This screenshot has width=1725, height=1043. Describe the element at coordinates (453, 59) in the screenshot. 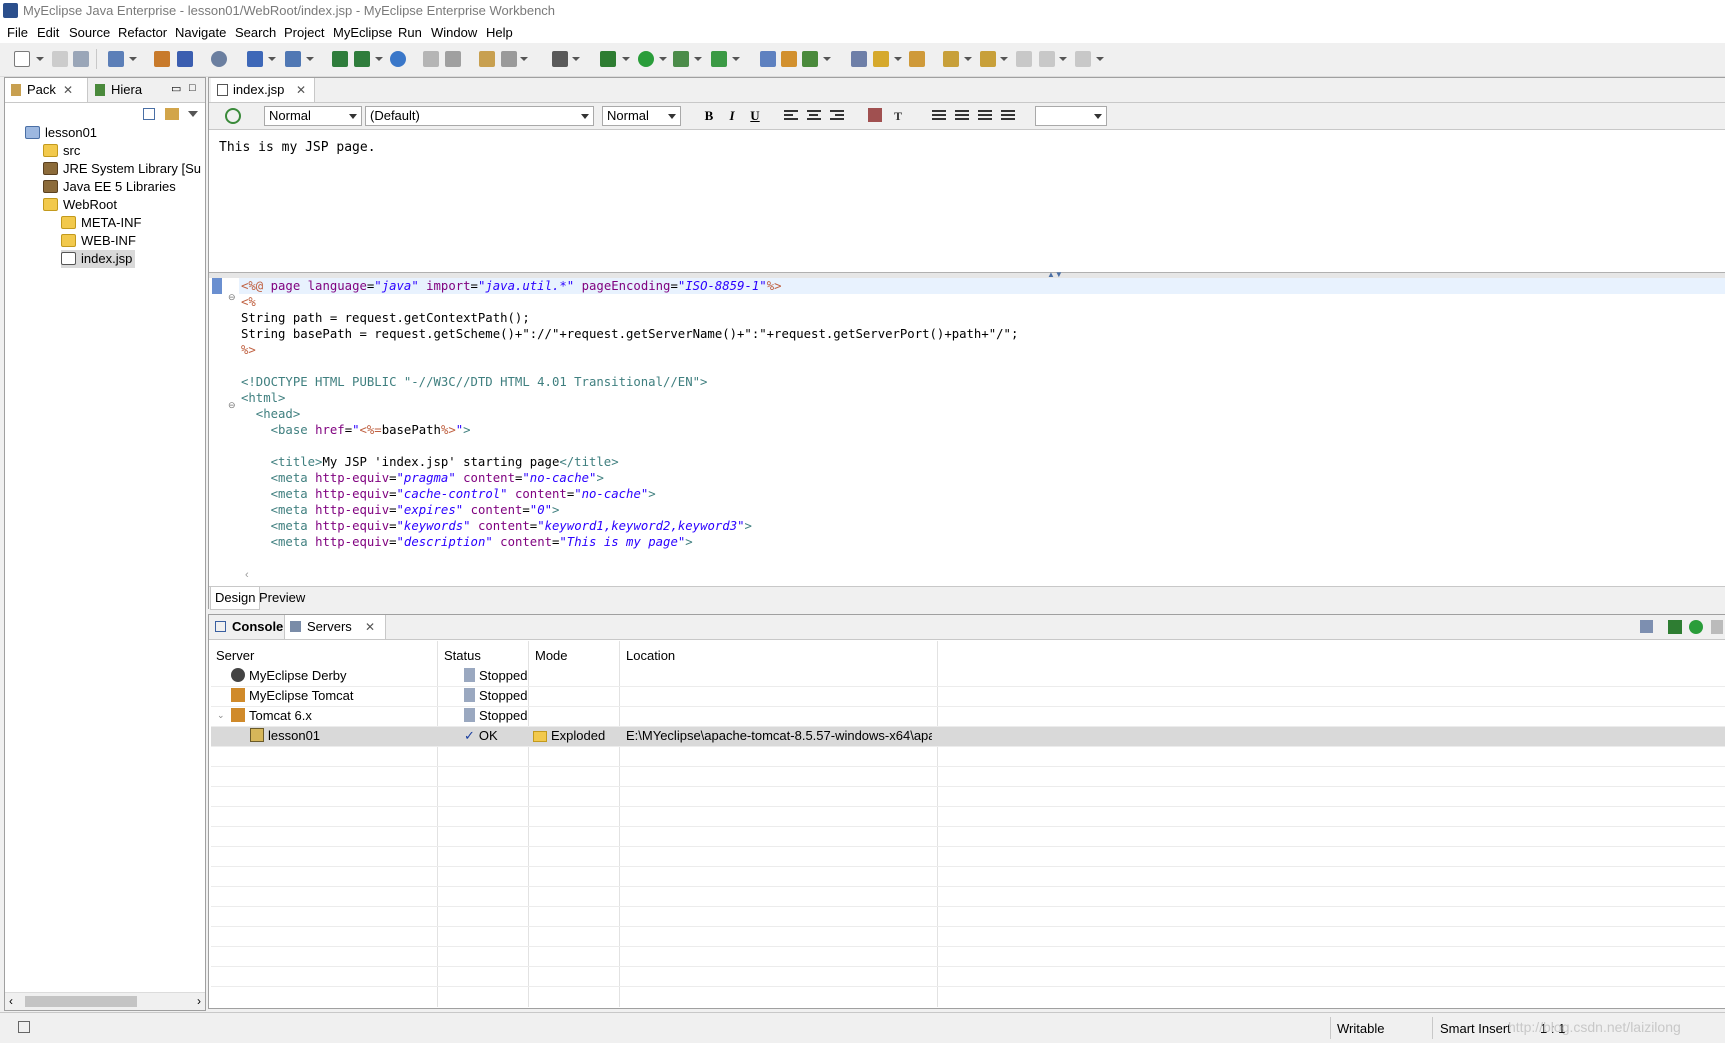

I see `undo-icon` at that location.